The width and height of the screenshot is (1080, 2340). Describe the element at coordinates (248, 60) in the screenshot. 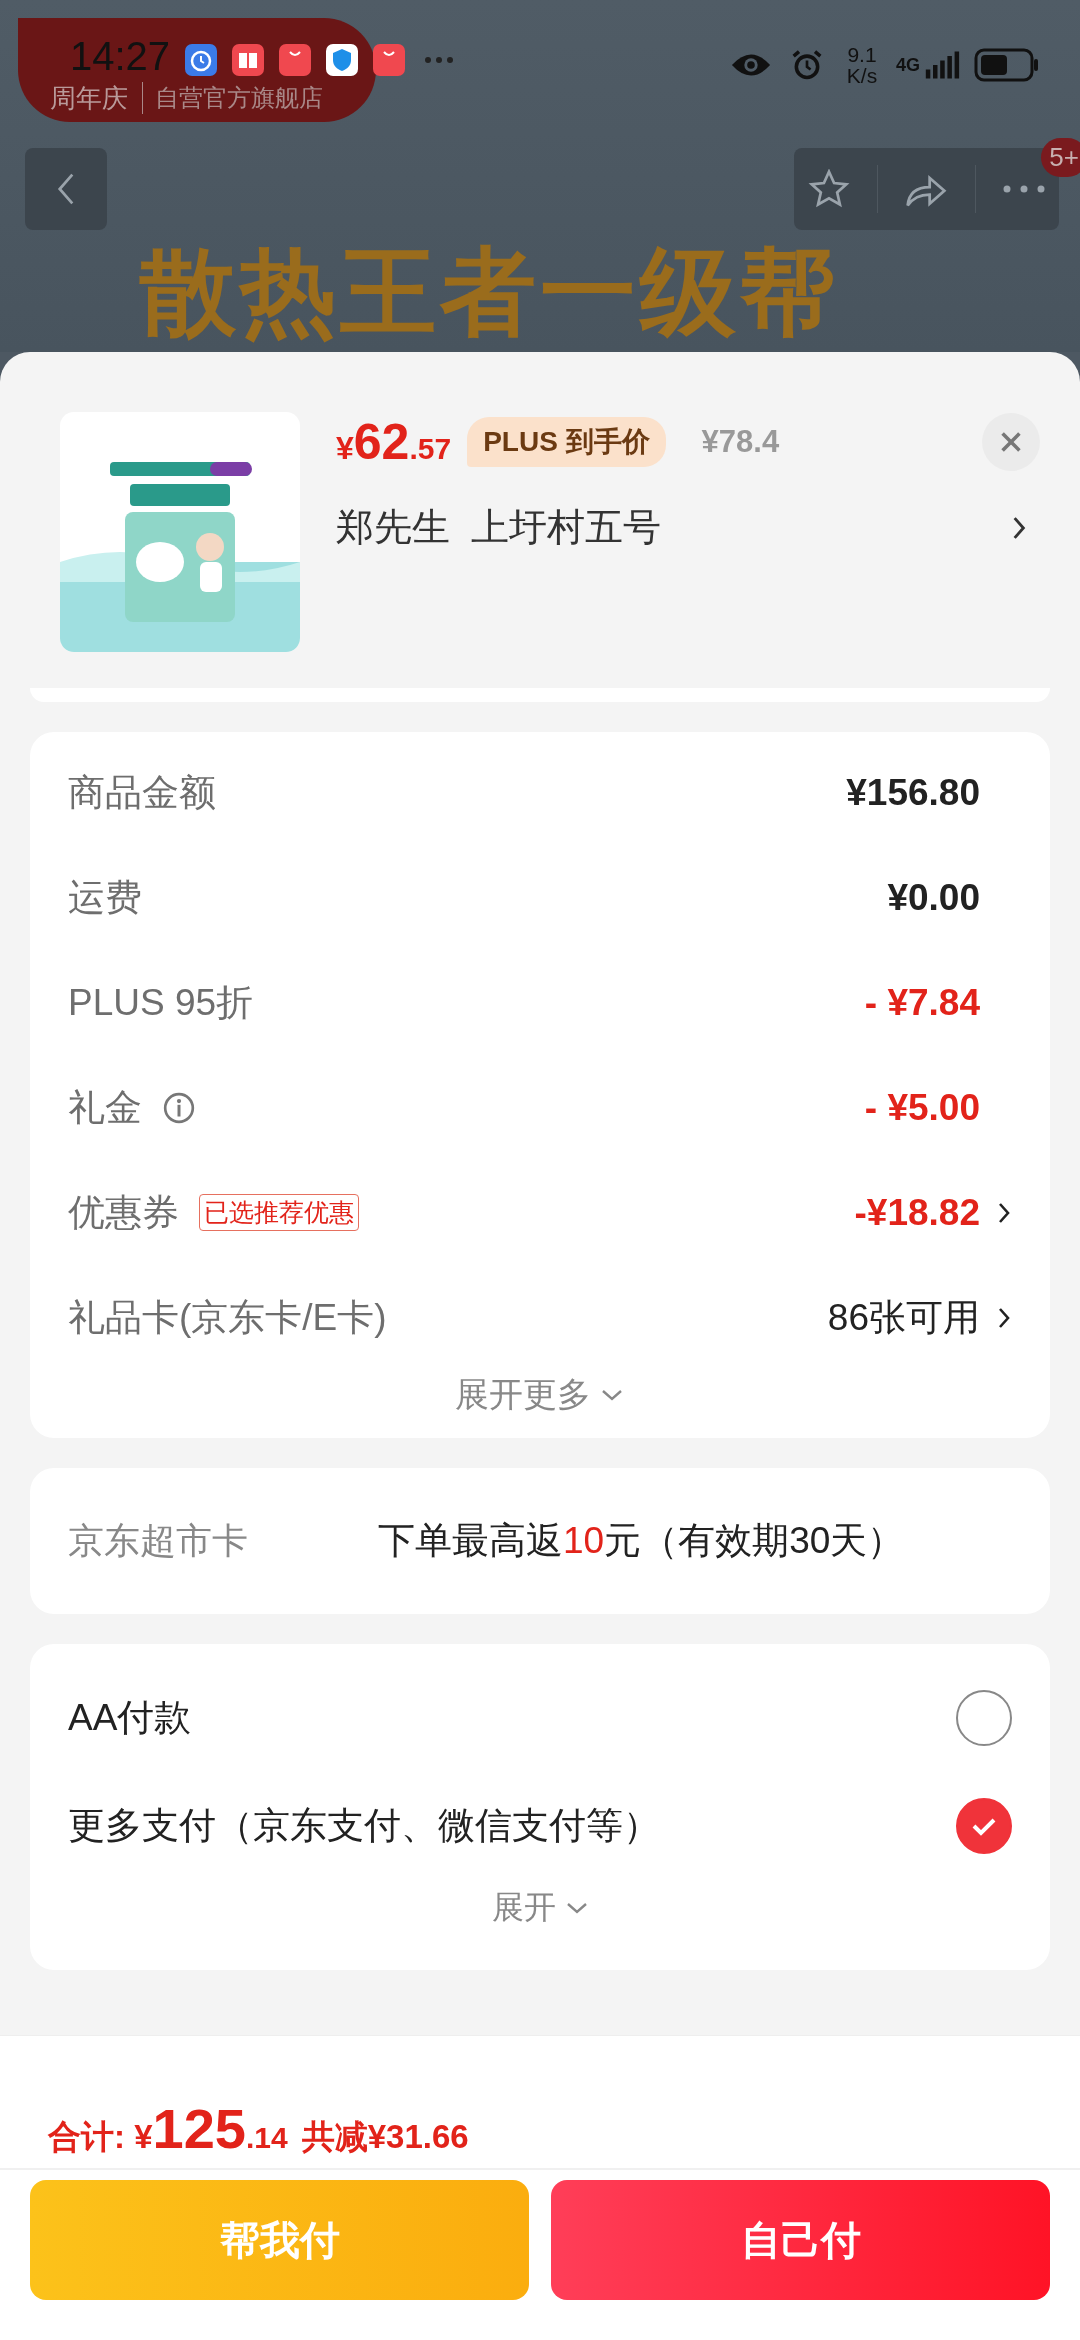

I see `book-app-icon` at that location.